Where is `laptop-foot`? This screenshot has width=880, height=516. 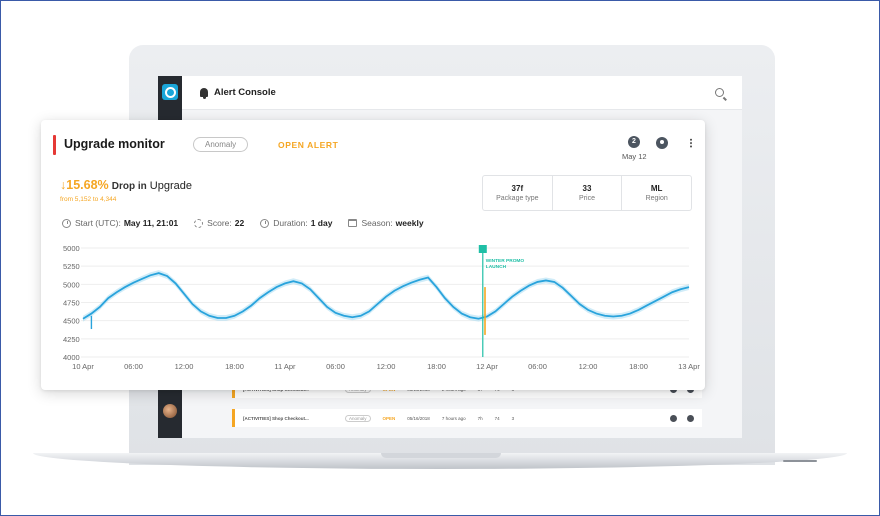
laptop-foot is located at coordinates (800, 461).